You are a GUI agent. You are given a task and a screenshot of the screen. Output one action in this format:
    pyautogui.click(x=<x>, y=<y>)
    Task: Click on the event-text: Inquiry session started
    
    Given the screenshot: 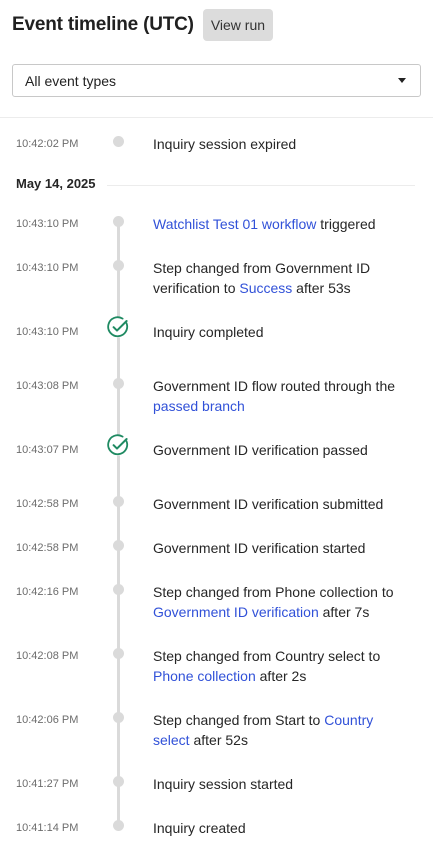 What is the action you would take?
    pyautogui.click(x=223, y=784)
    